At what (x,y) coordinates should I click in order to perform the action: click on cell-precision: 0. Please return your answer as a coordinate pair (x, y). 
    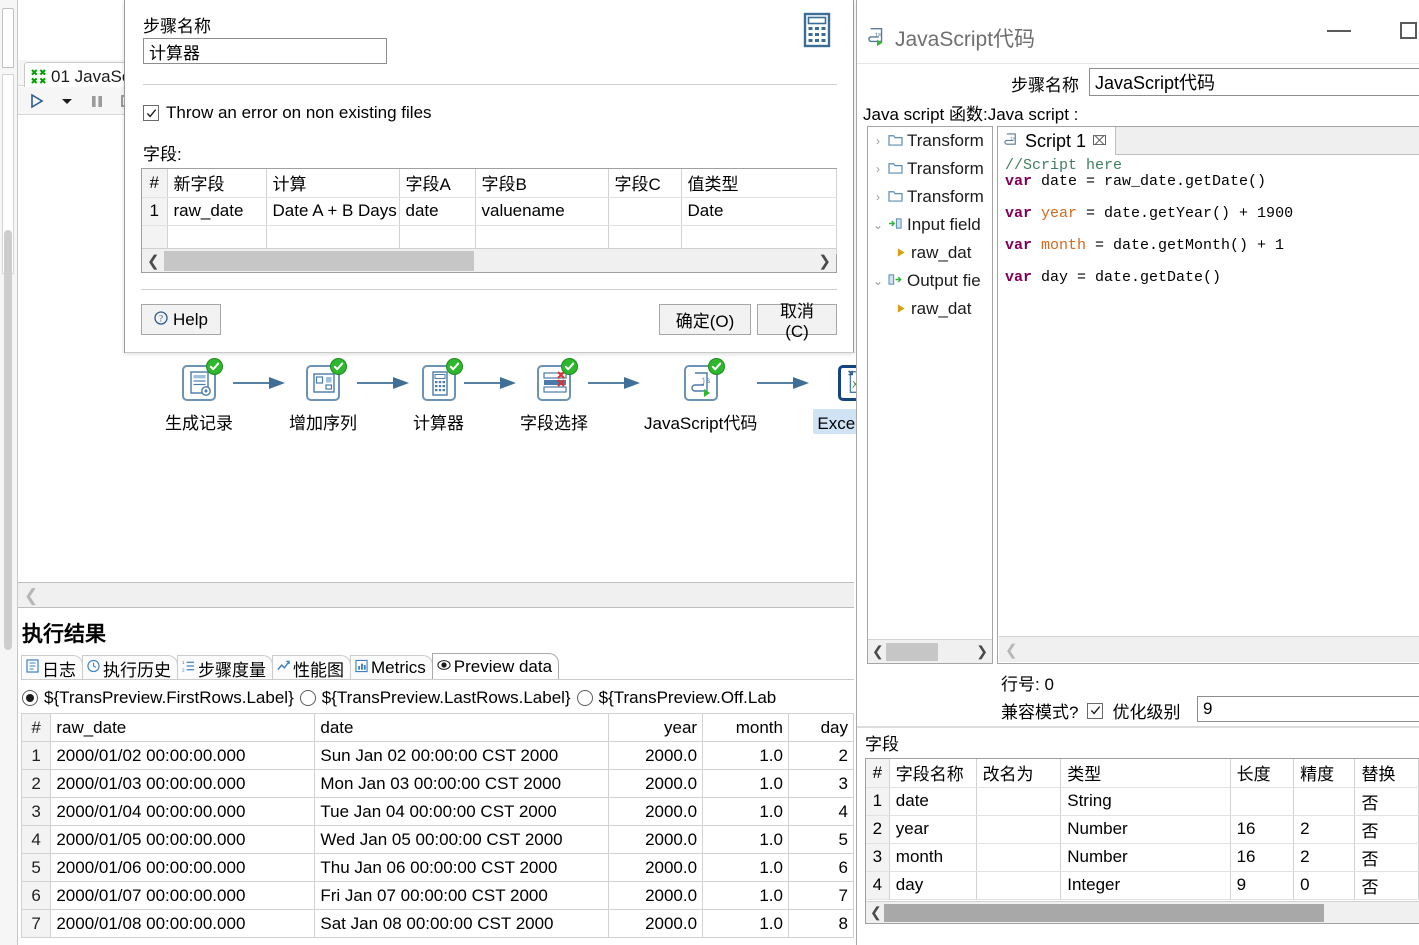
    Looking at the image, I should click on (1324, 885).